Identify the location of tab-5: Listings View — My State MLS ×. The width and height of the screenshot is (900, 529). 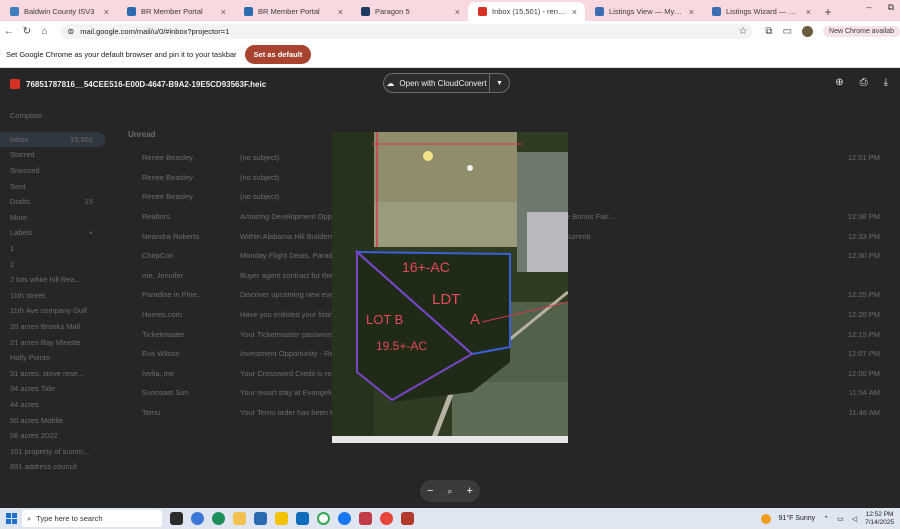
(643, 11).